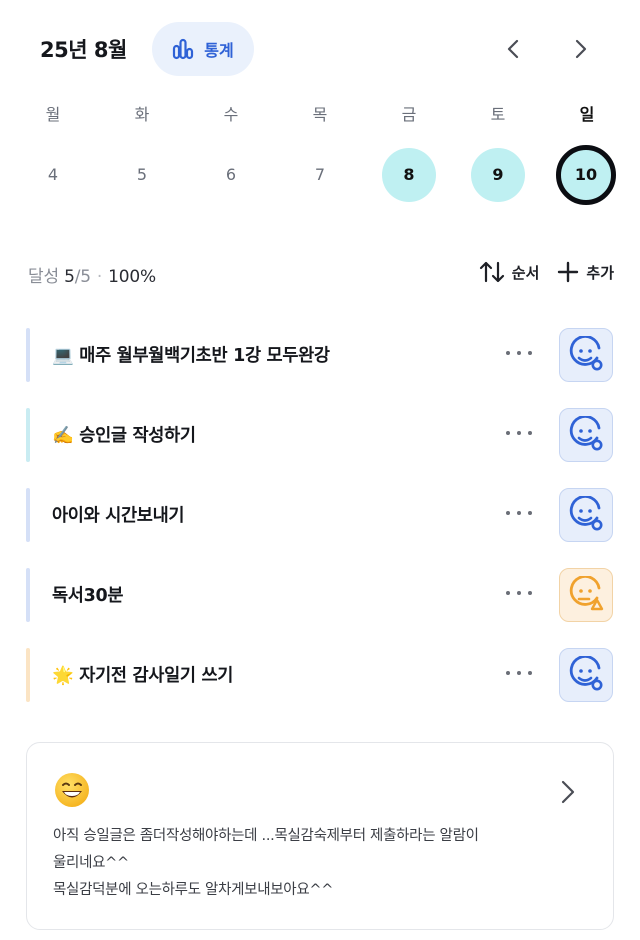 The image size is (640, 940). I want to click on date-row: 4 5 6 7 8 9 10, so click(320, 175).